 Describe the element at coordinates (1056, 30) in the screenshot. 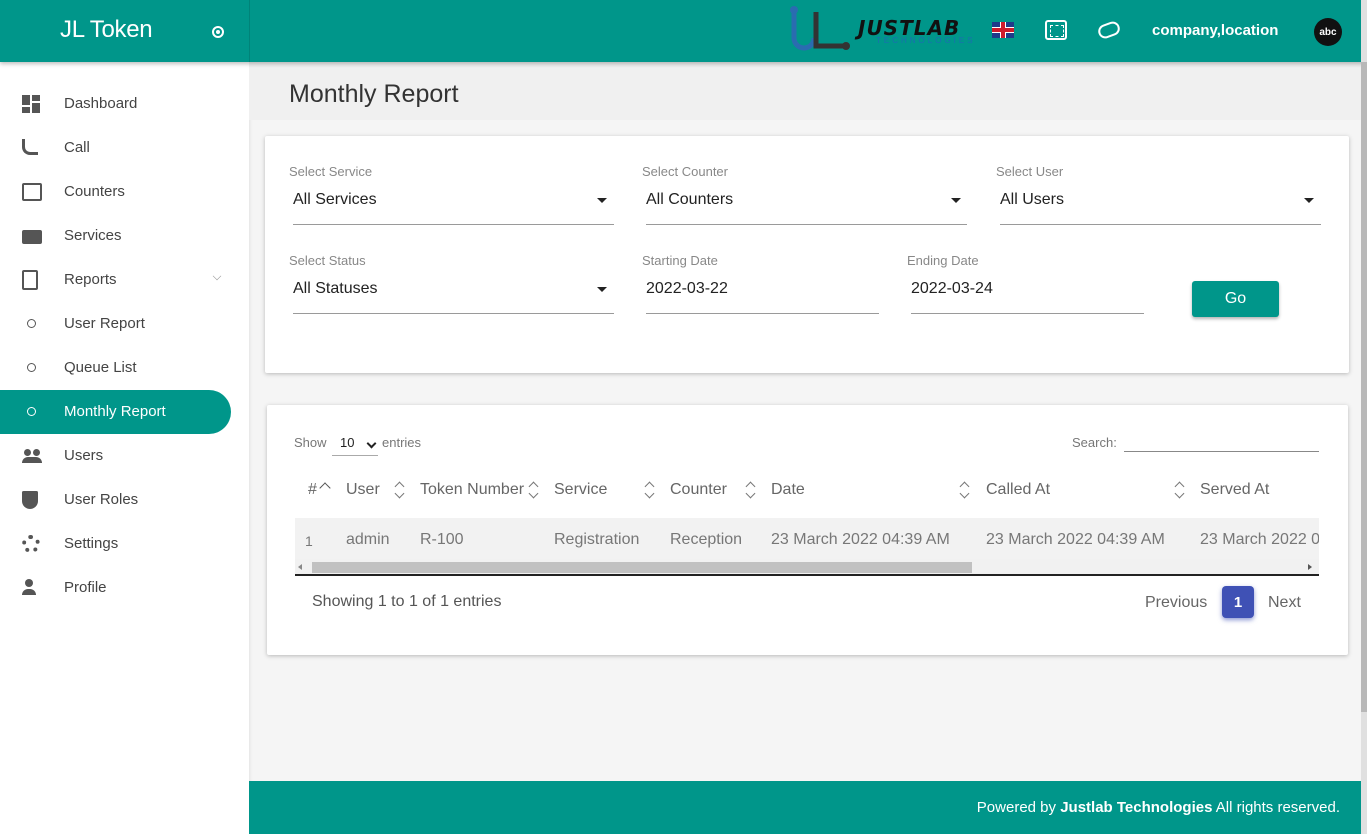

I see `fullscreen-icon` at that location.